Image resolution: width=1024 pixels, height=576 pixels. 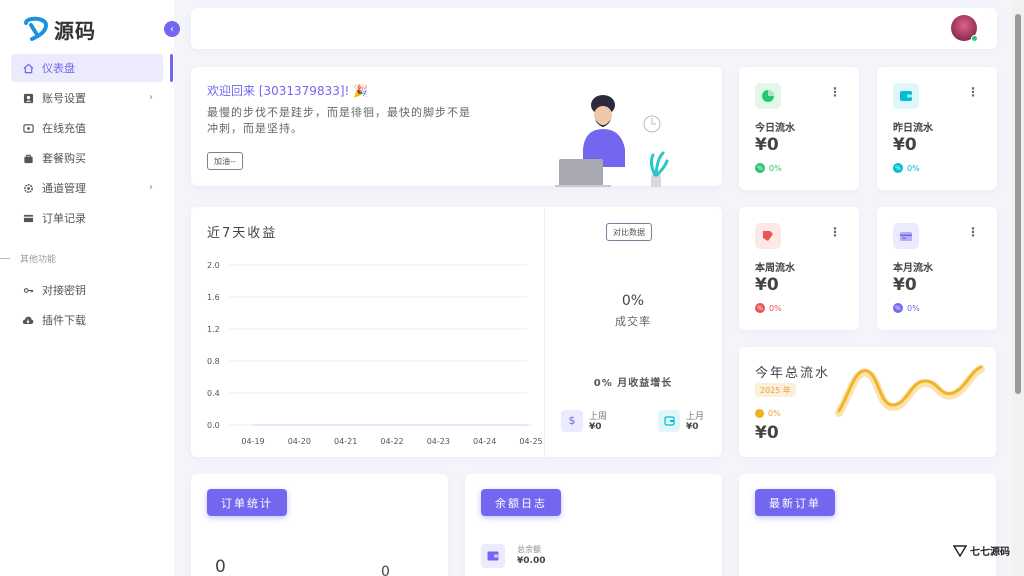 I want to click on balance-log-card: 余额日志 总余额 ¥0.00, so click(x=593, y=525).